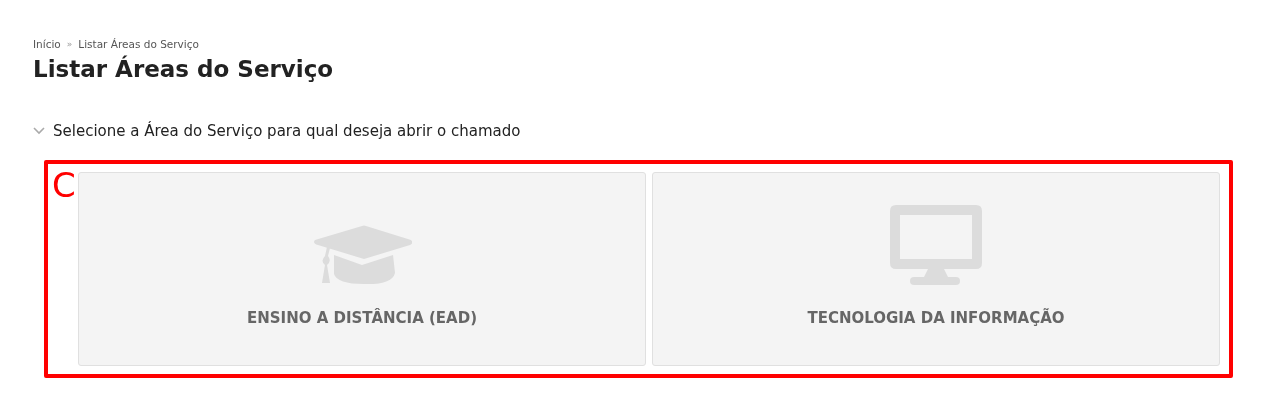 The height and width of the screenshot is (405, 1262). What do you see at coordinates (39, 131) in the screenshot?
I see `chevron-icon` at bounding box center [39, 131].